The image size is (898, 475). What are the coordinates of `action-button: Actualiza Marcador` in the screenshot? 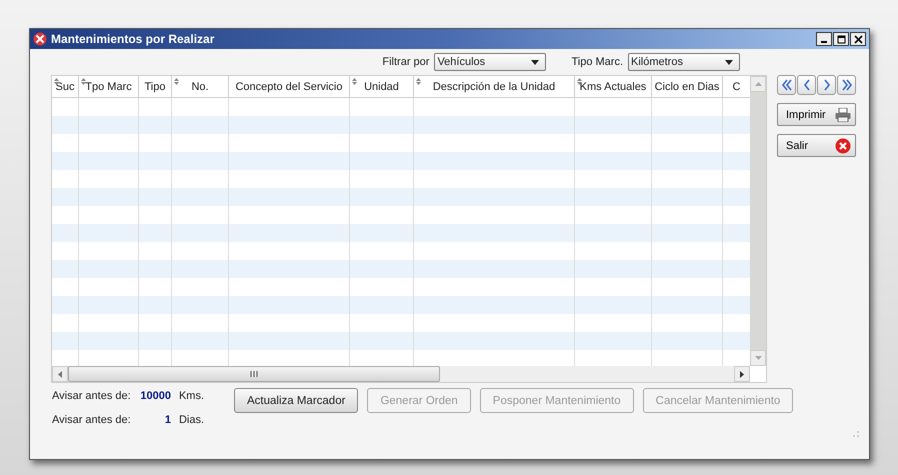 It's located at (296, 400).